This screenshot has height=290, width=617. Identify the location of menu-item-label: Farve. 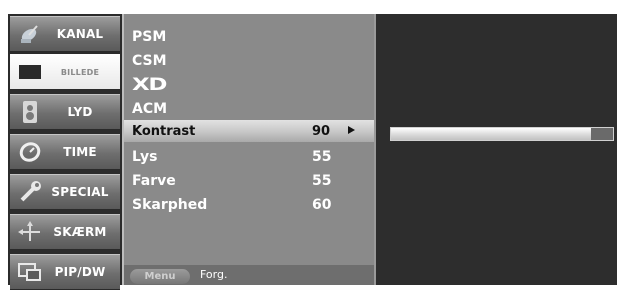
(154, 180).